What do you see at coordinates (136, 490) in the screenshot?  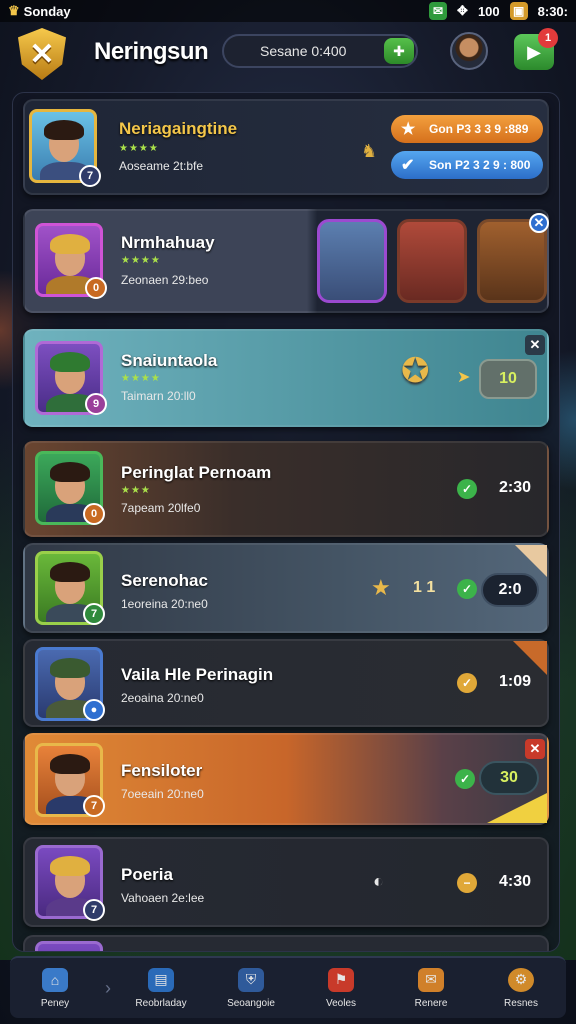 I see `player-stars: ★★★` at bounding box center [136, 490].